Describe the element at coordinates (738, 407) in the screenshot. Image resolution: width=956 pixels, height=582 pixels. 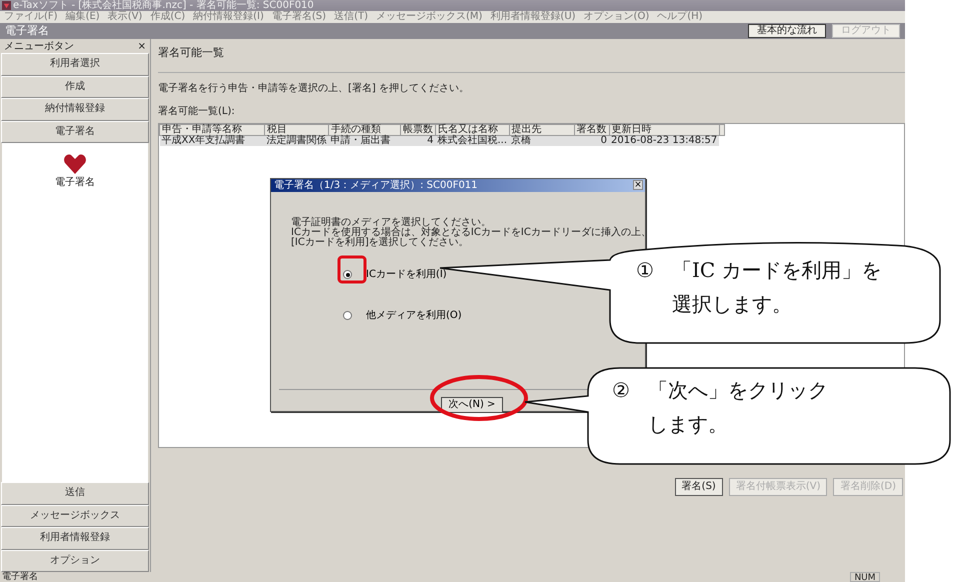
I see `callout-text: 「次へ」をクリックします。` at that location.